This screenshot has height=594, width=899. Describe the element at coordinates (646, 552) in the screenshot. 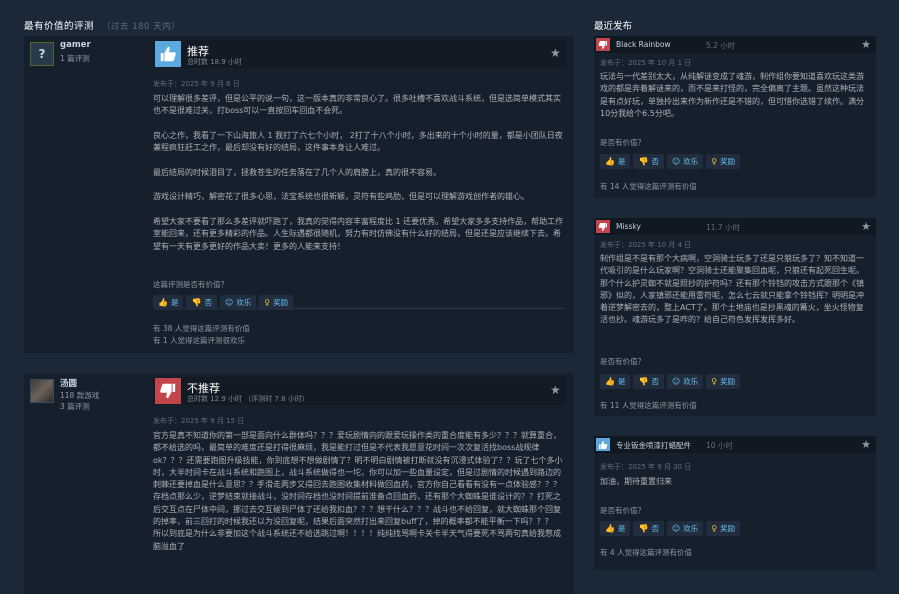

I see `helpful-count: 有 4 人觉得这篇评测有价值` at that location.